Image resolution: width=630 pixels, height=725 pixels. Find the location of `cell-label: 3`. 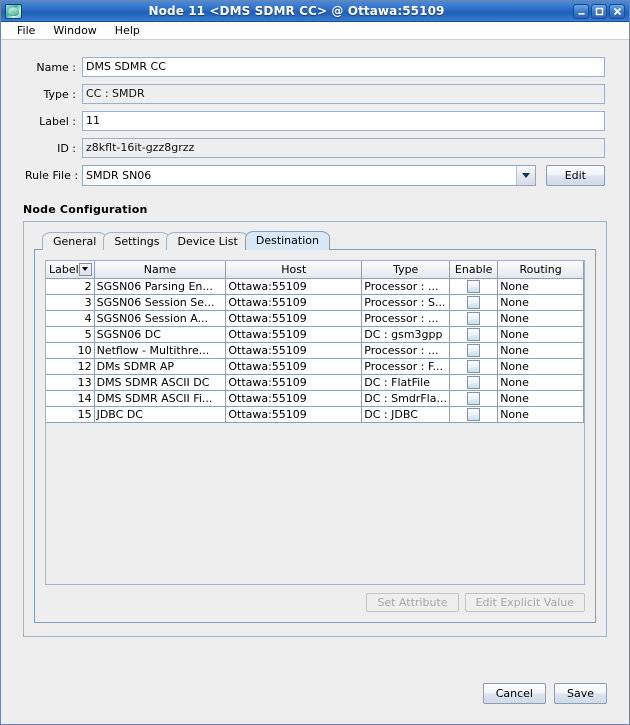

cell-label: 3 is located at coordinates (70, 302).